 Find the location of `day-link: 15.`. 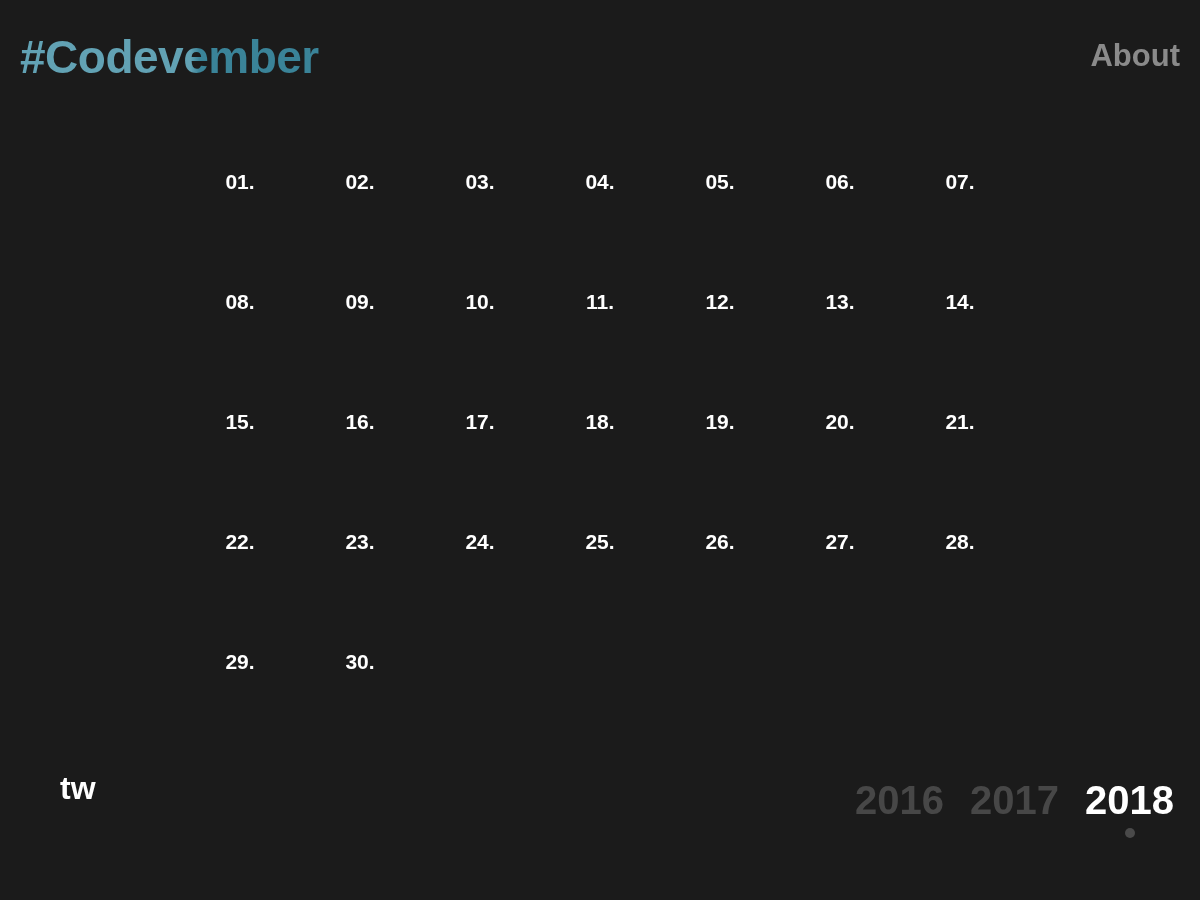

day-link: 15. is located at coordinates (240, 422).